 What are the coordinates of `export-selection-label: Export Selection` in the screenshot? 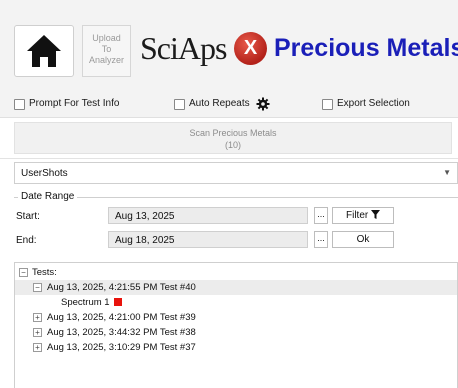 It's located at (373, 103).